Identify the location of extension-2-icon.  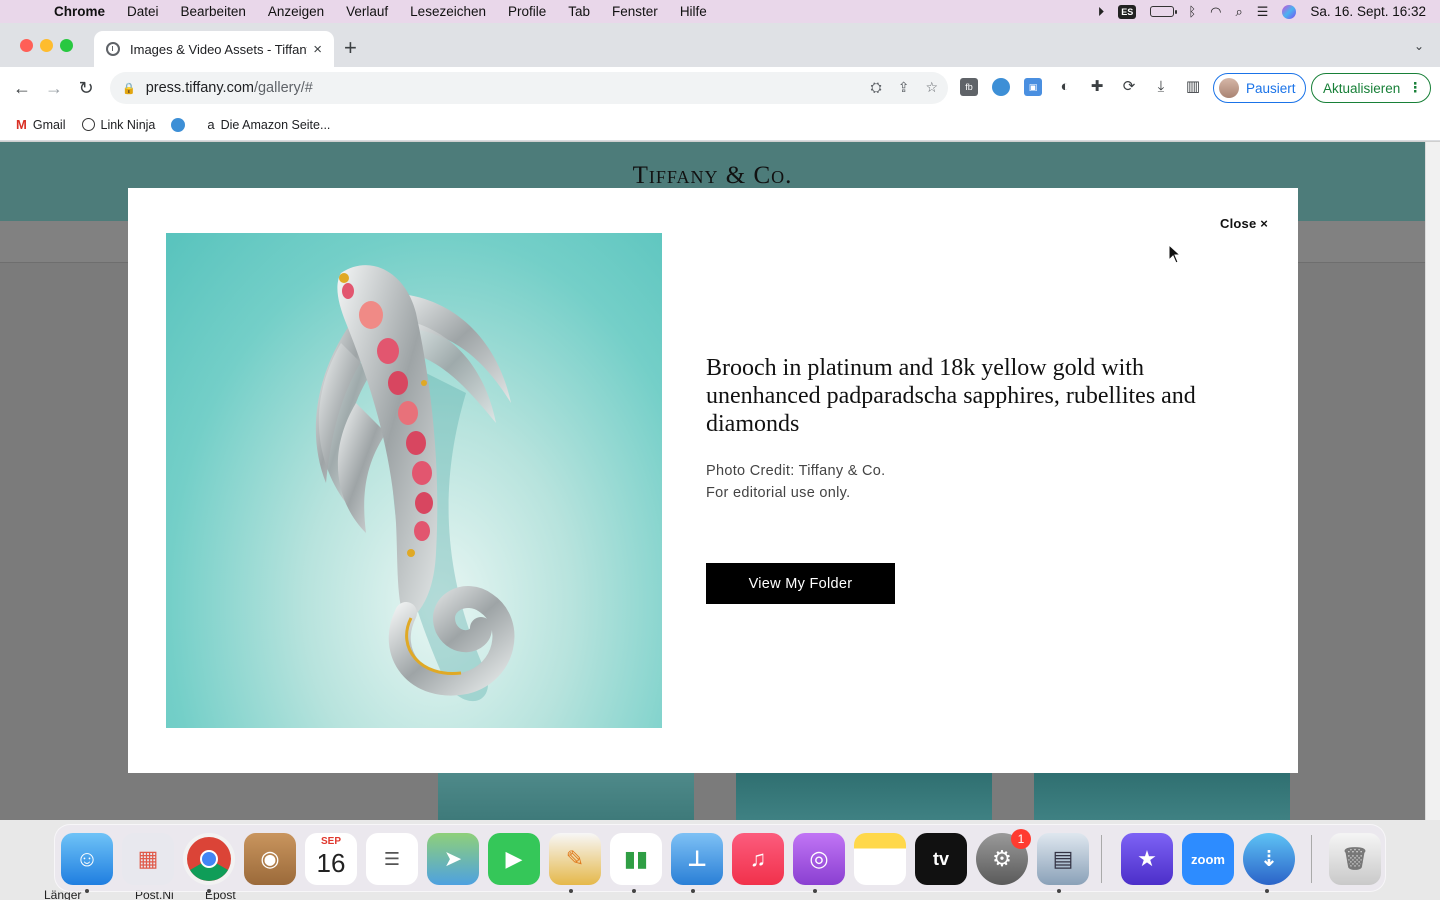
(1001, 87).